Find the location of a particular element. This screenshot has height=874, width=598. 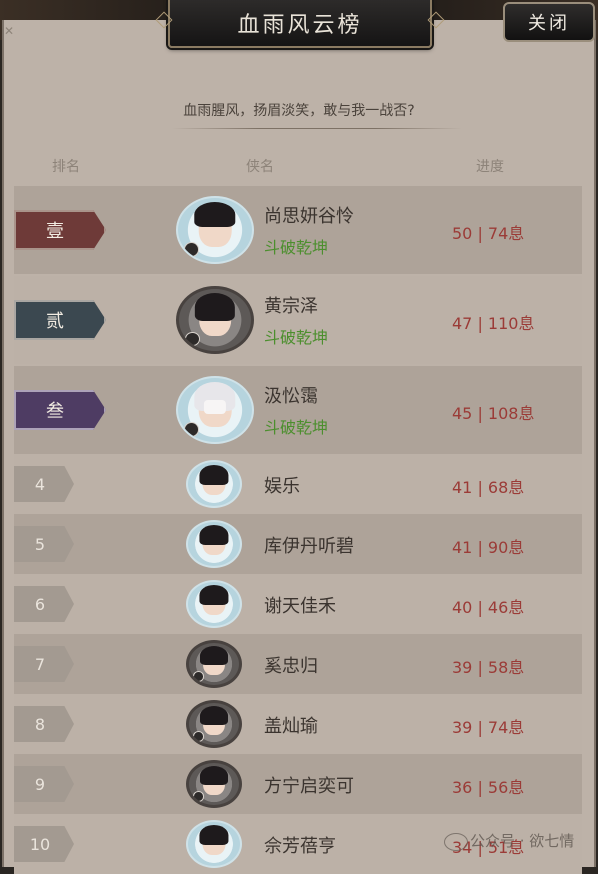

progress-value: 45 | 108息 is located at coordinates (493, 413).